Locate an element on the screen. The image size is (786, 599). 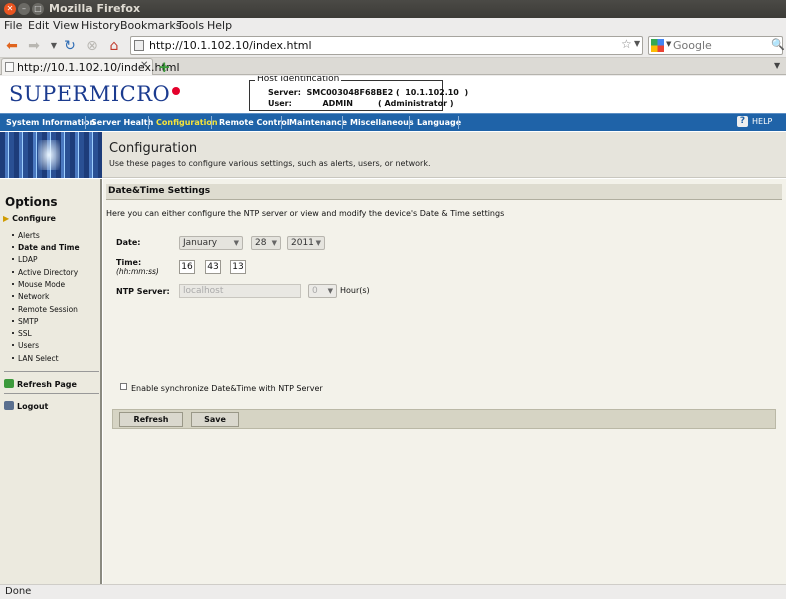
new-tab-icon: + is located at coordinates (164, 67).